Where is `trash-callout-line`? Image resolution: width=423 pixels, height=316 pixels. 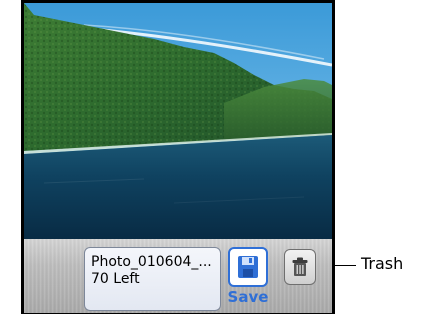 trash-callout-line is located at coordinates (345, 265).